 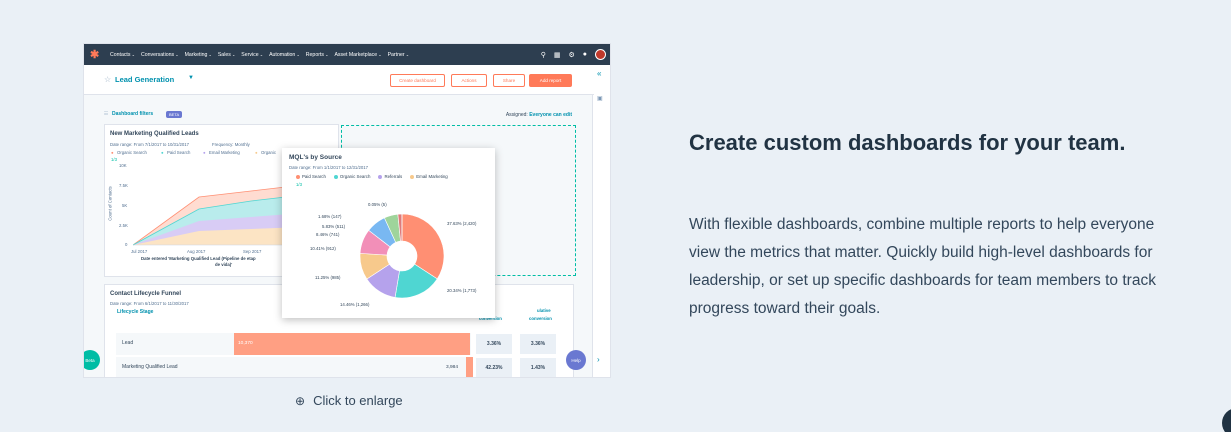 What do you see at coordinates (469, 80) in the screenshot?
I see `actions-button: Actions` at bounding box center [469, 80].